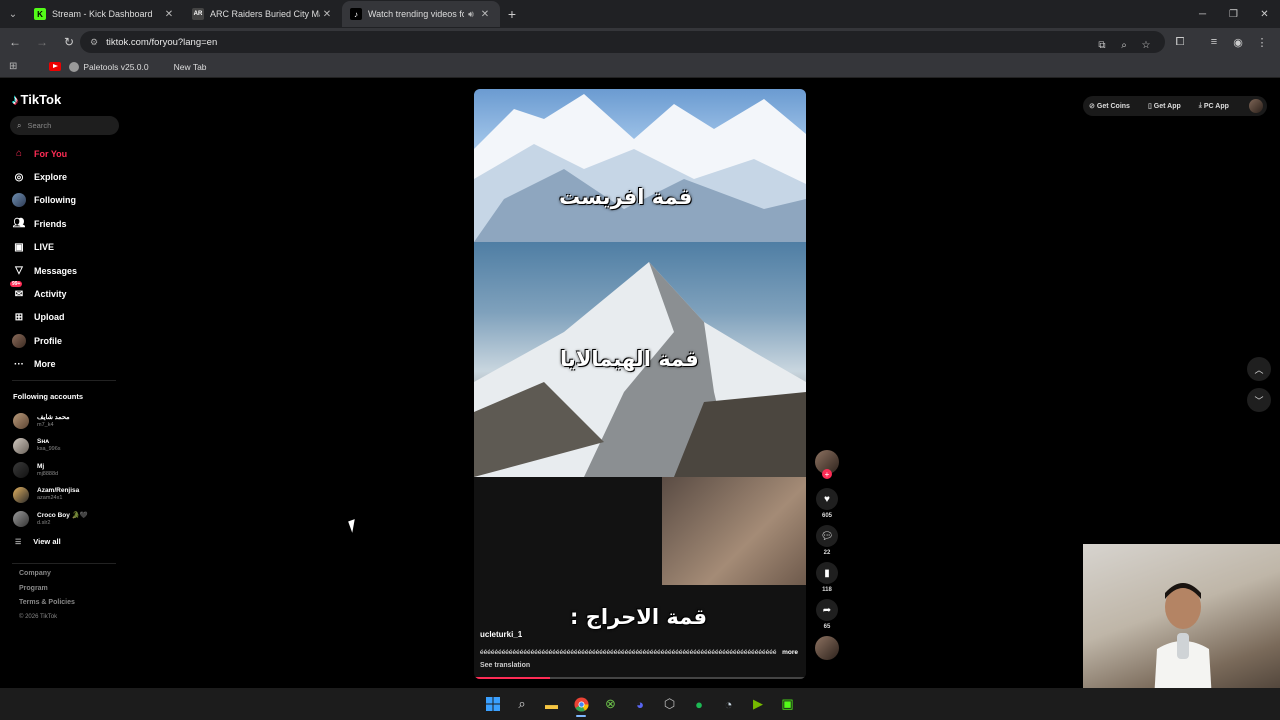 This screenshot has width=1280, height=720. What do you see at coordinates (64, 380) in the screenshot?
I see `sidebar-divider` at bounding box center [64, 380].